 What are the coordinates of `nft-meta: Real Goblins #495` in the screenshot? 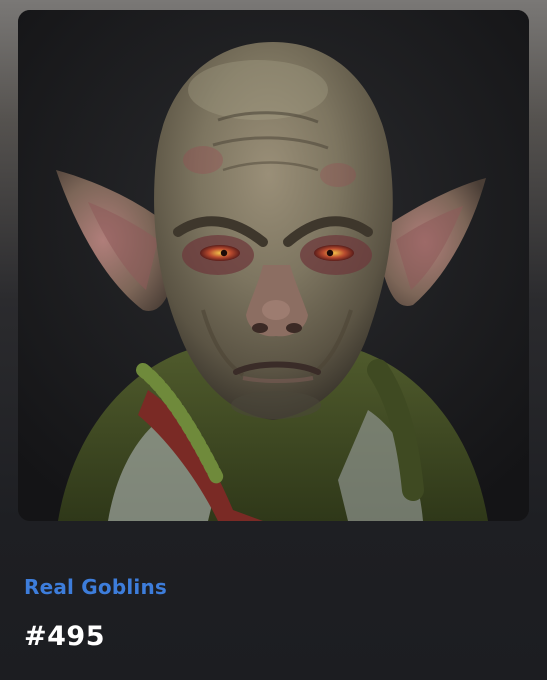 It's located at (273, 613).